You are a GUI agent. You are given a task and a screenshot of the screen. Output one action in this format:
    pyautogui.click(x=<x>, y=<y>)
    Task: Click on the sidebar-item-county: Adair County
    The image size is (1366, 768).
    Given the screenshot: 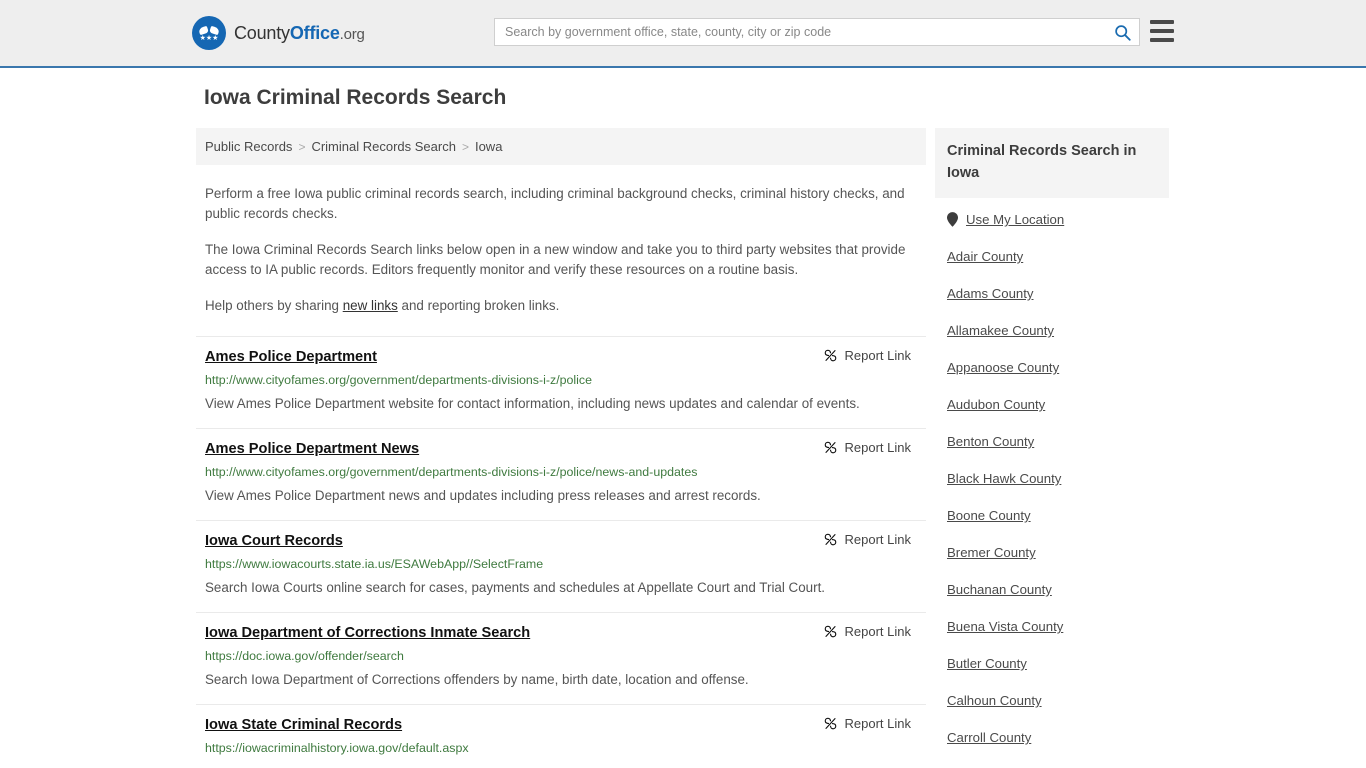 What is the action you would take?
    pyautogui.click(x=1058, y=257)
    